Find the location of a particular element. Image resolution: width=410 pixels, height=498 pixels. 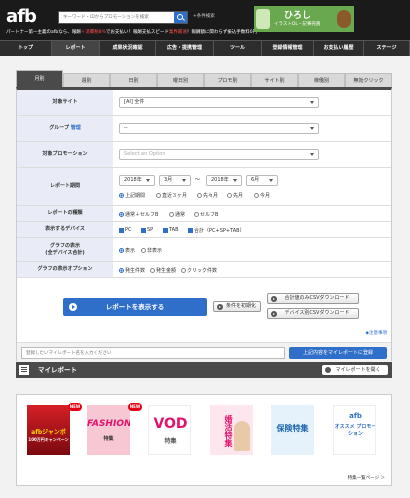

nav-item-top: トップ is located at coordinates (26, 48).